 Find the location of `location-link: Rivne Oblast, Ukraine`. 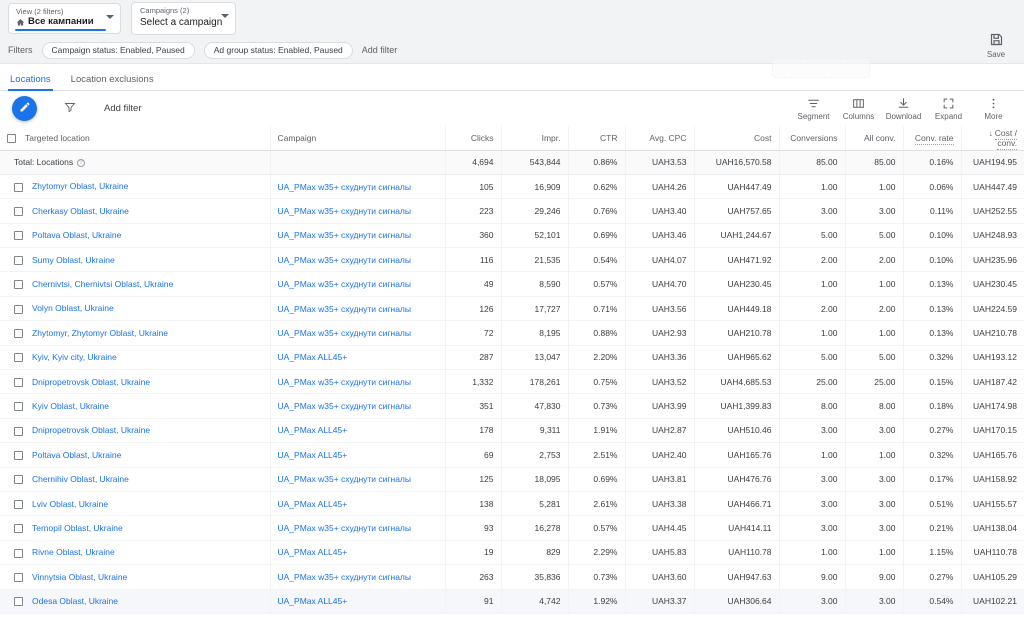

location-link: Rivne Oblast, Ukraine is located at coordinates (73, 552).